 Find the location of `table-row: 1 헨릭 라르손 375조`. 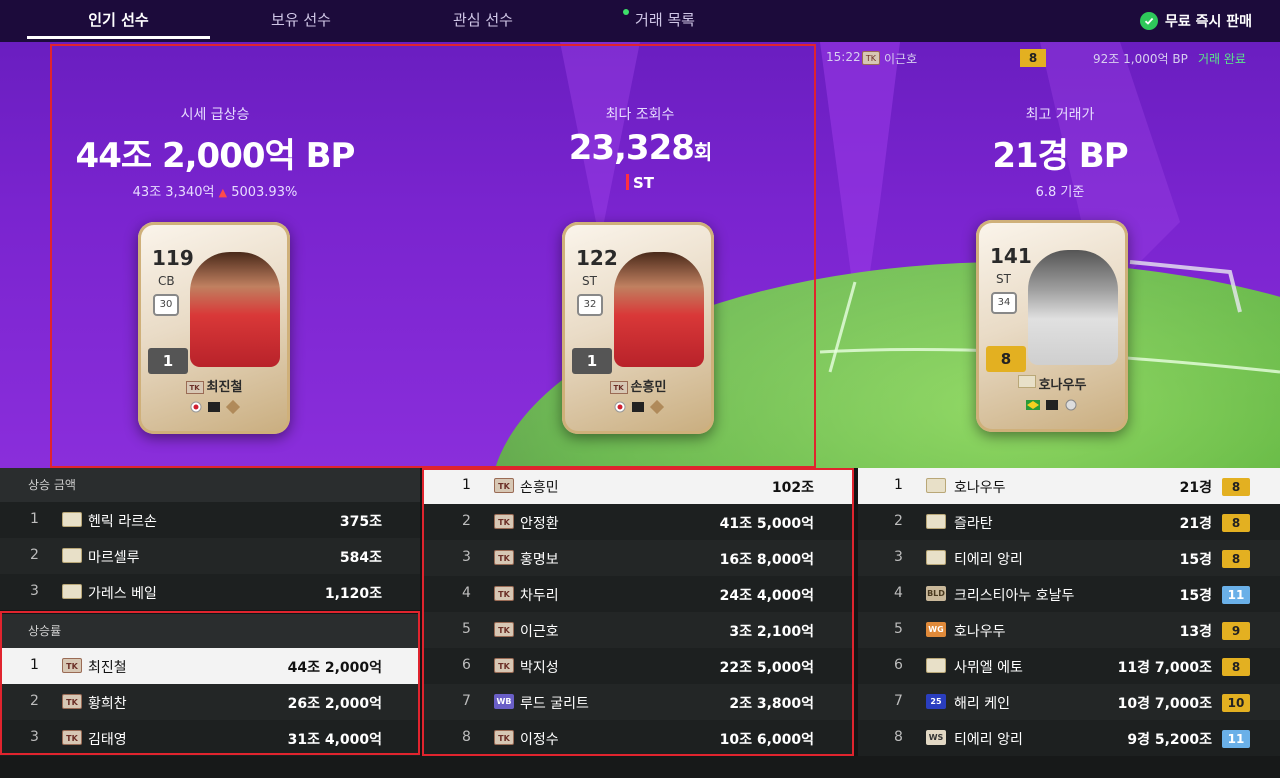

table-row: 1 헨릭 라르손 375조 is located at coordinates (210, 520).